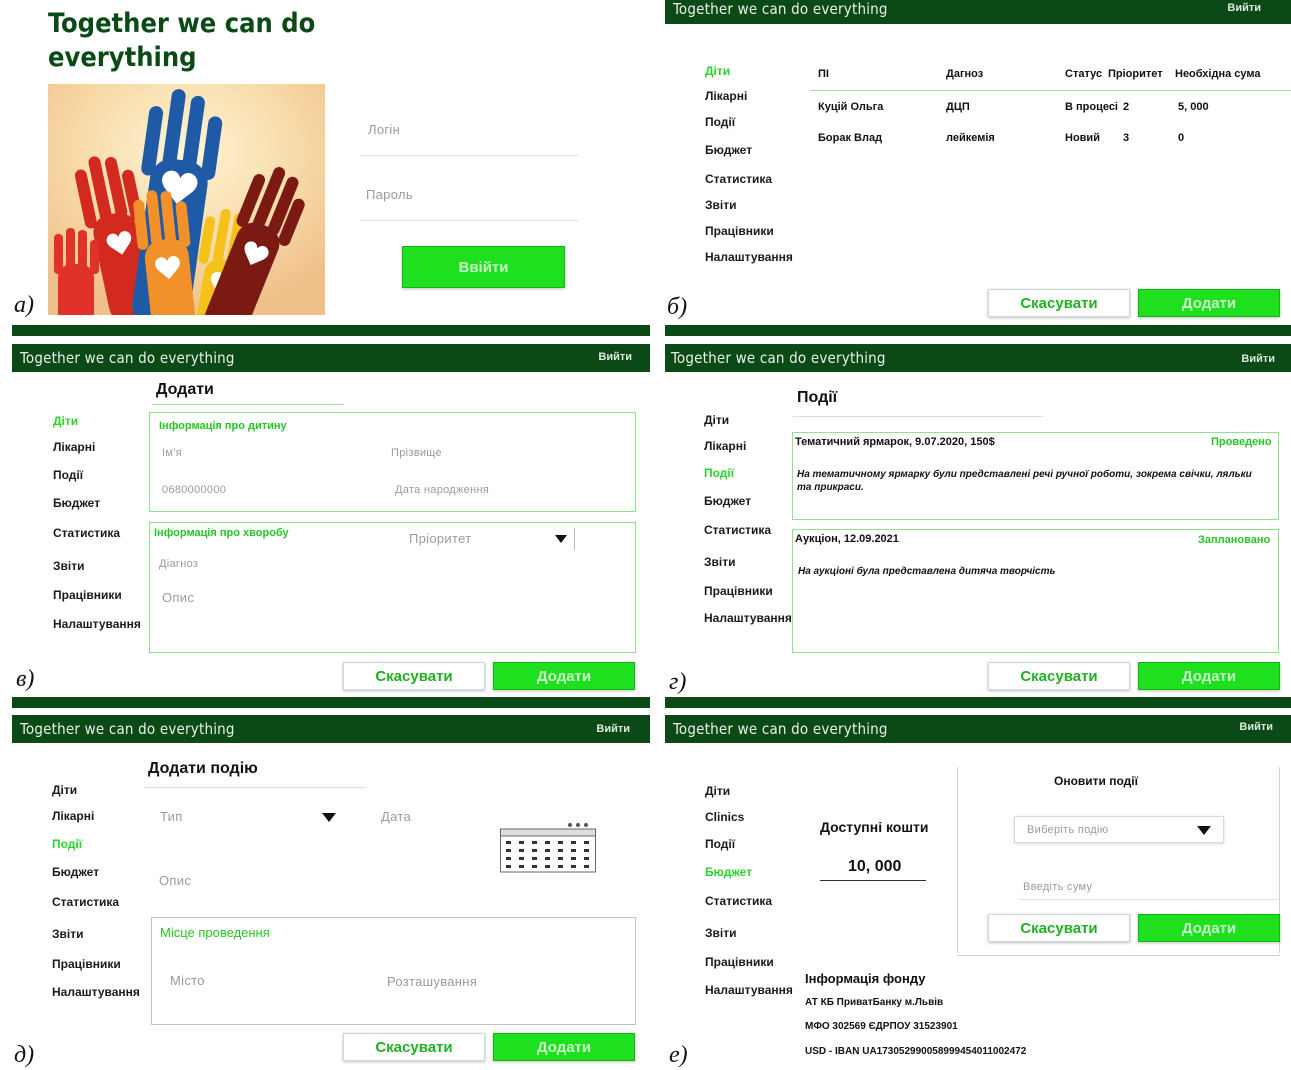  Describe the element at coordinates (194, 490) in the screenshot. I see `phone-input: 0680000000` at that location.